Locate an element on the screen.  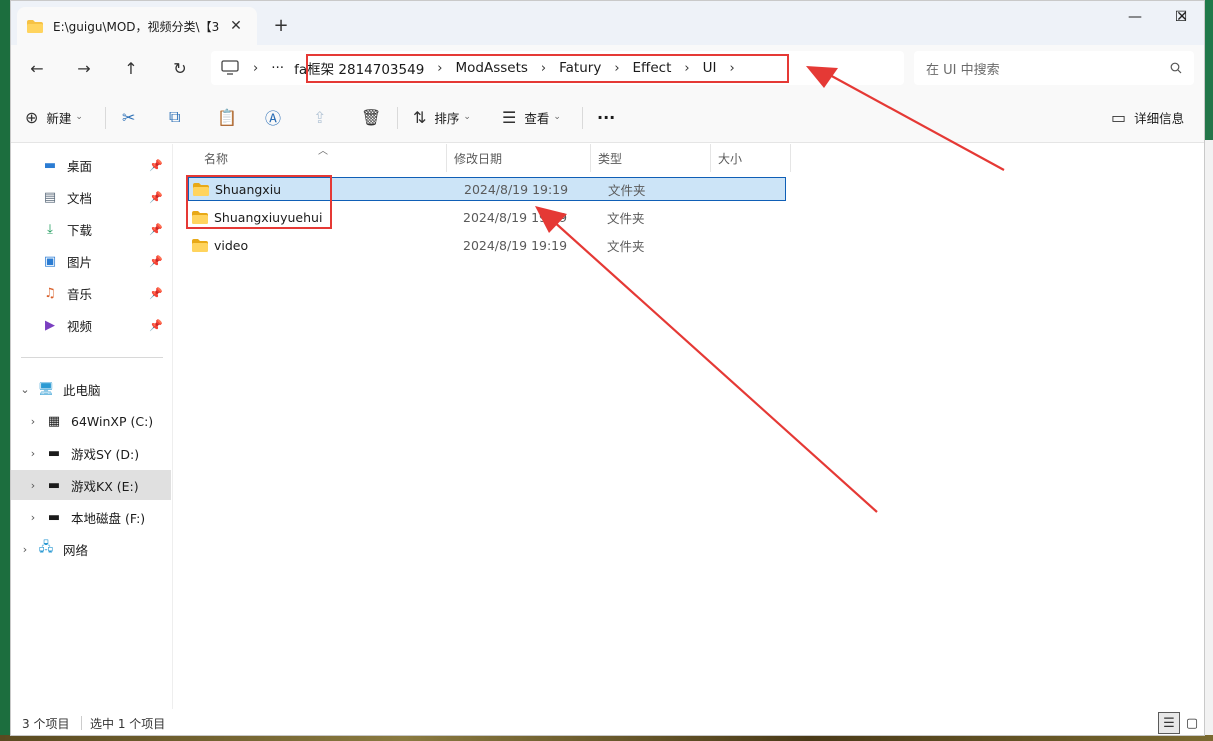
sidebar-item-drive-d: › ▬ 游戏SY (D:) is located at coordinates (91, 453).